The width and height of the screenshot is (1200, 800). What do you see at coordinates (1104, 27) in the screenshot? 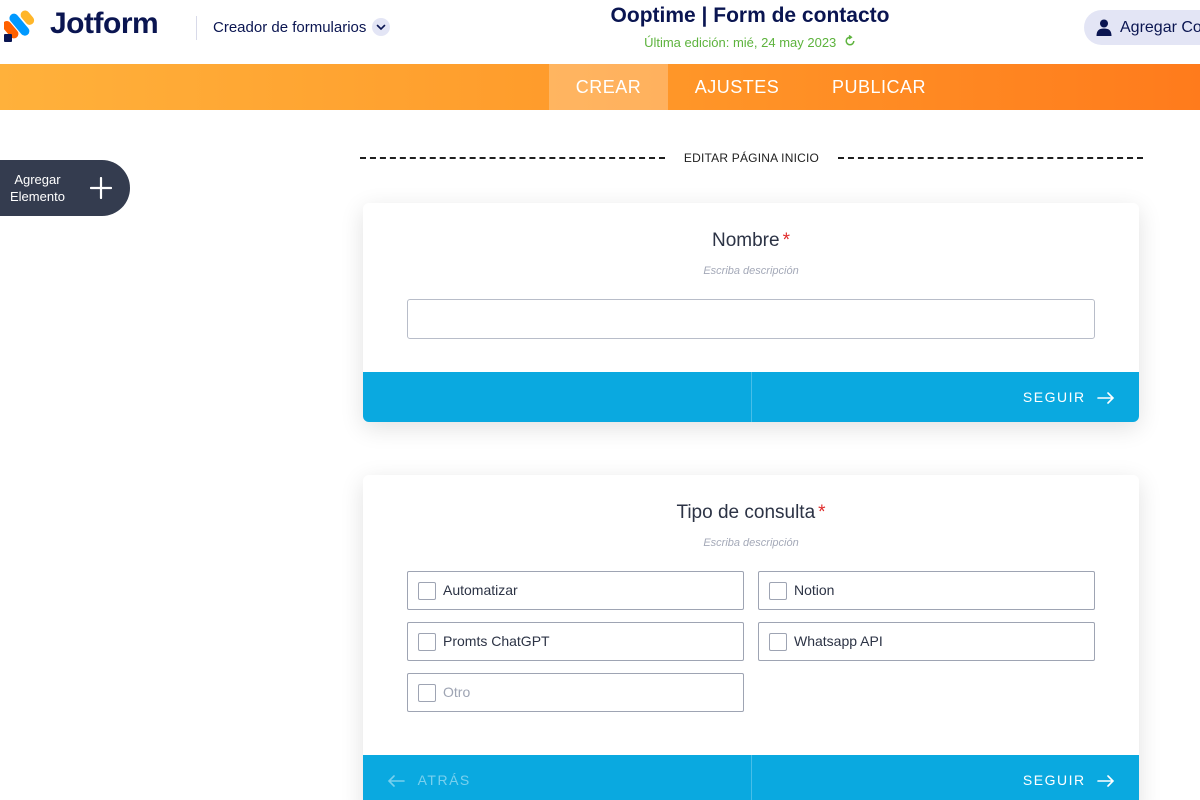
I see `user-icon` at bounding box center [1104, 27].